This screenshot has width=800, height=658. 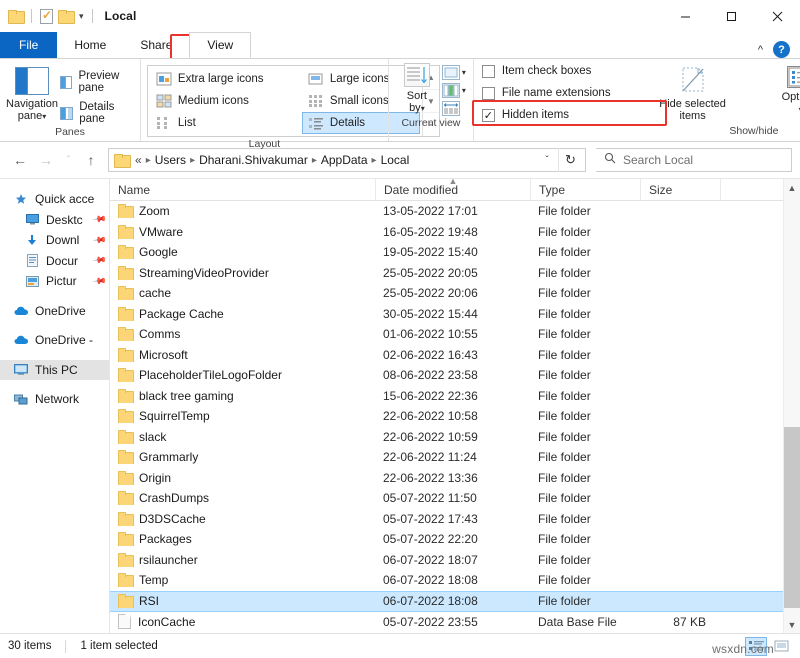 What do you see at coordinates (97, 113) in the screenshot?
I see `details-pane-button: Details pane` at bounding box center [97, 113].